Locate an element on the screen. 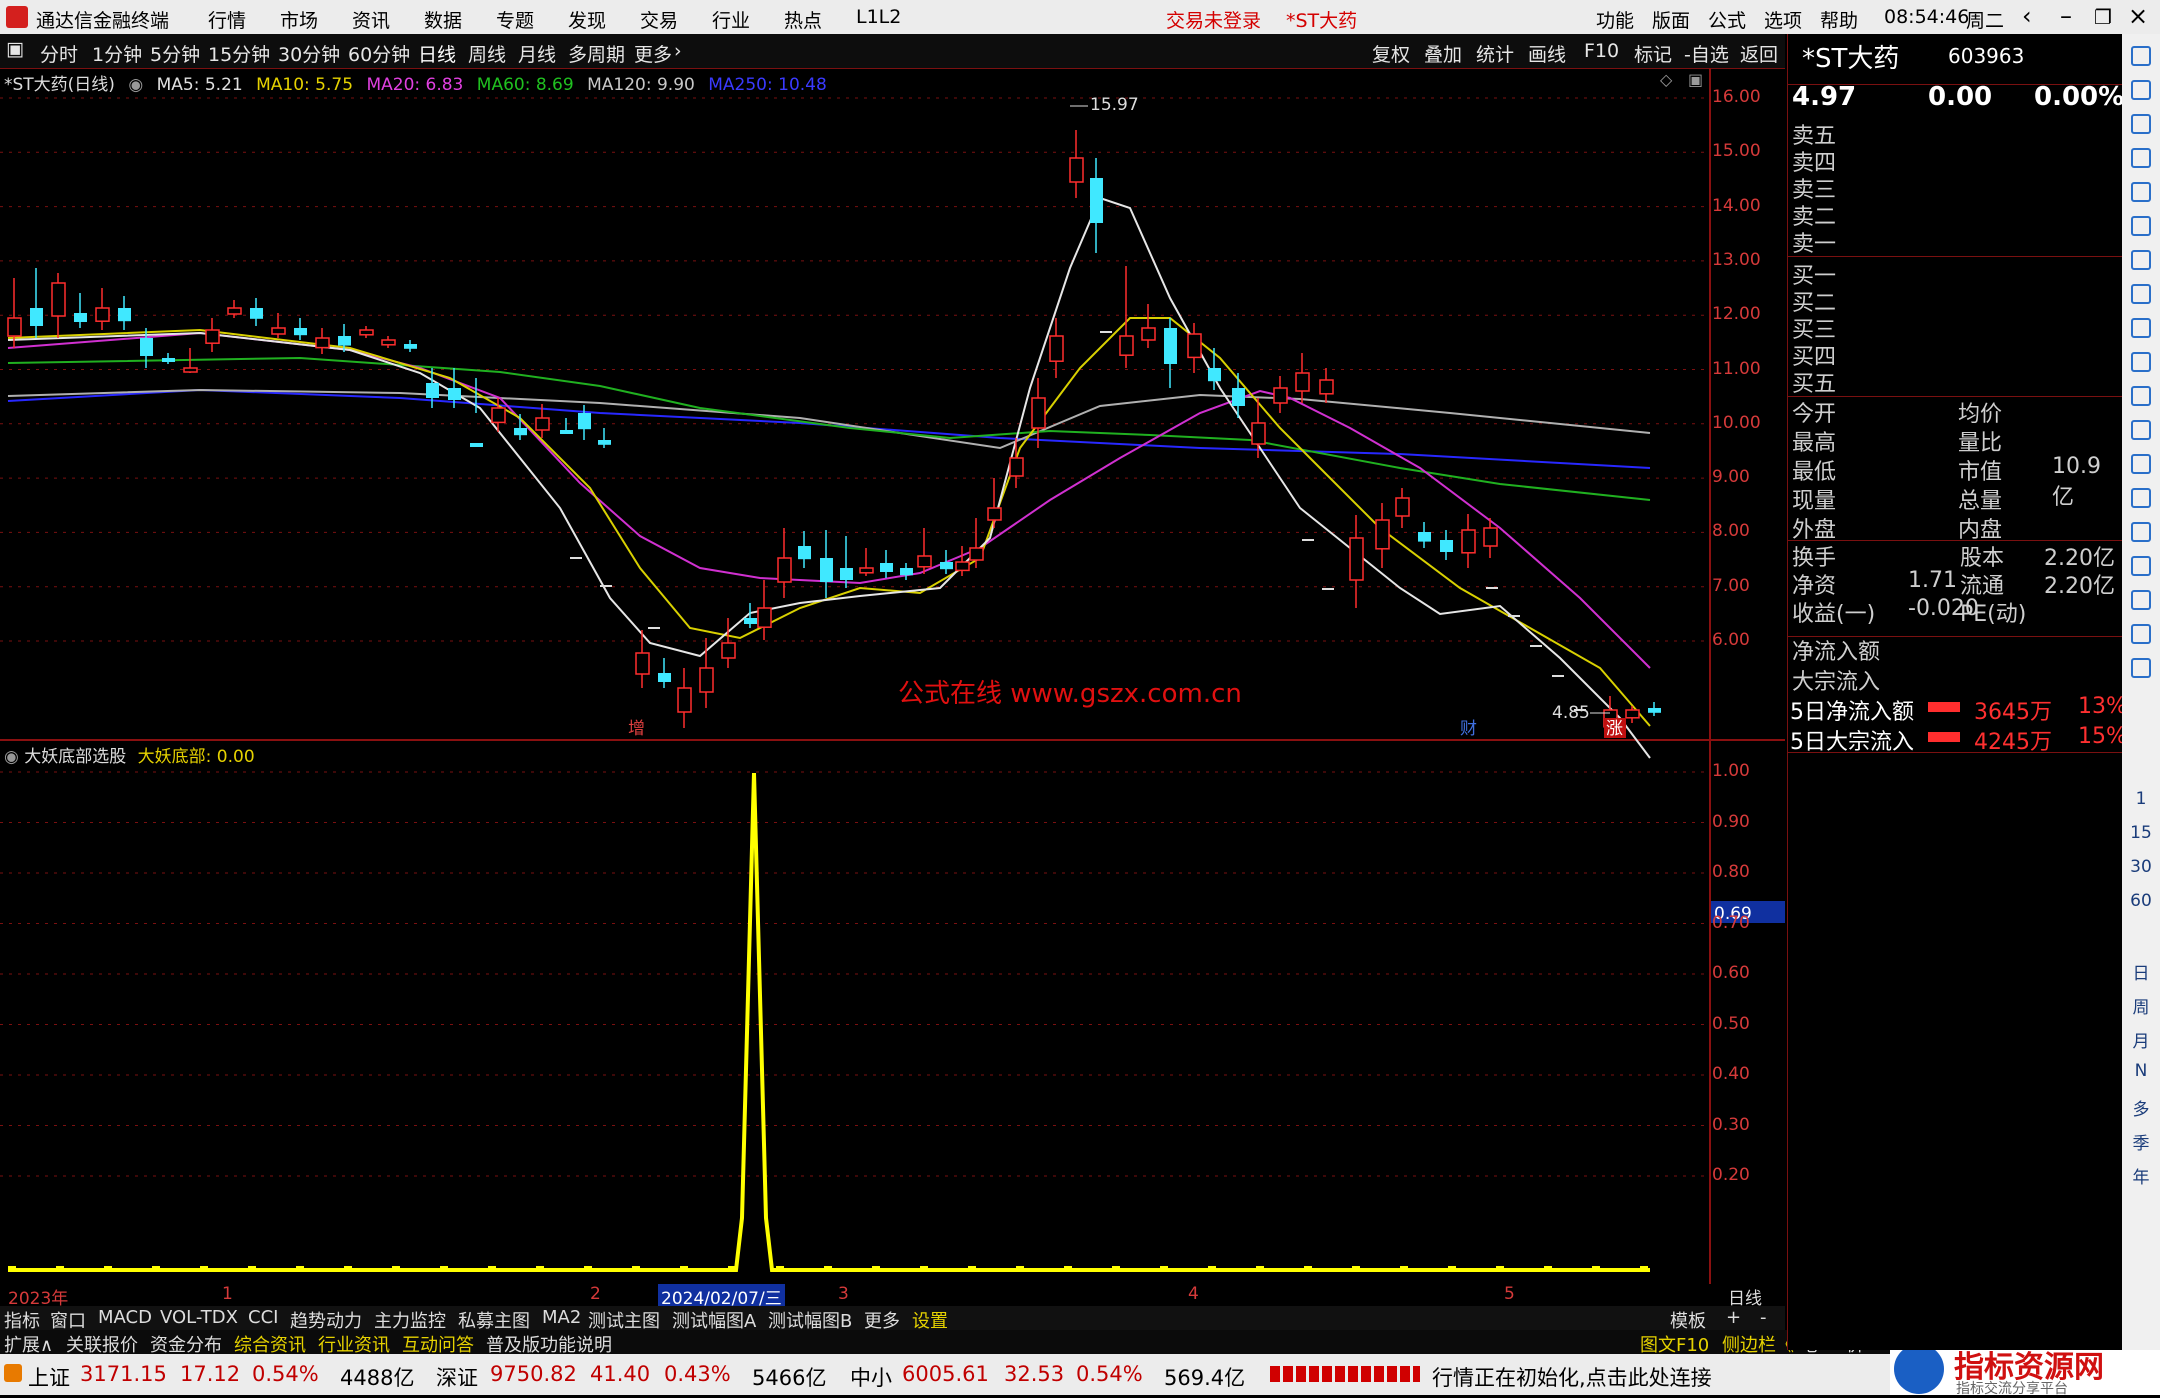  rsi-icon is located at coordinates (2141, 532).